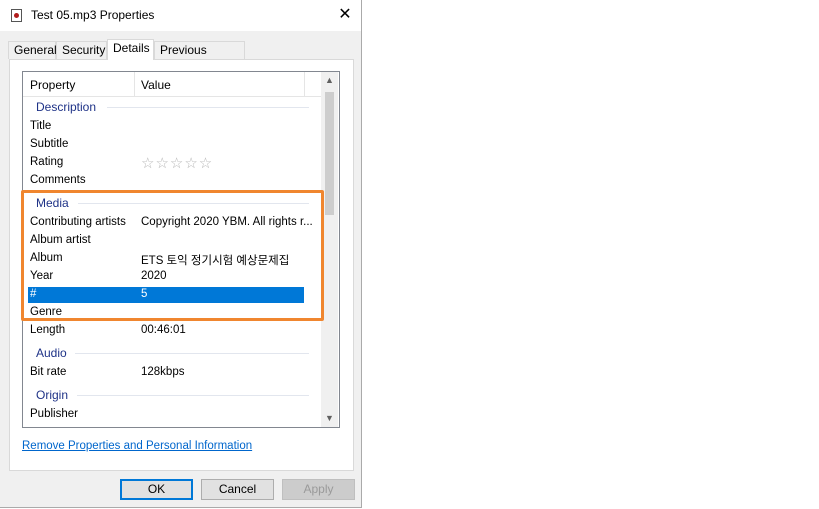  What do you see at coordinates (49, 144) in the screenshot?
I see `row-subtitle-label: Subtitle` at bounding box center [49, 144].